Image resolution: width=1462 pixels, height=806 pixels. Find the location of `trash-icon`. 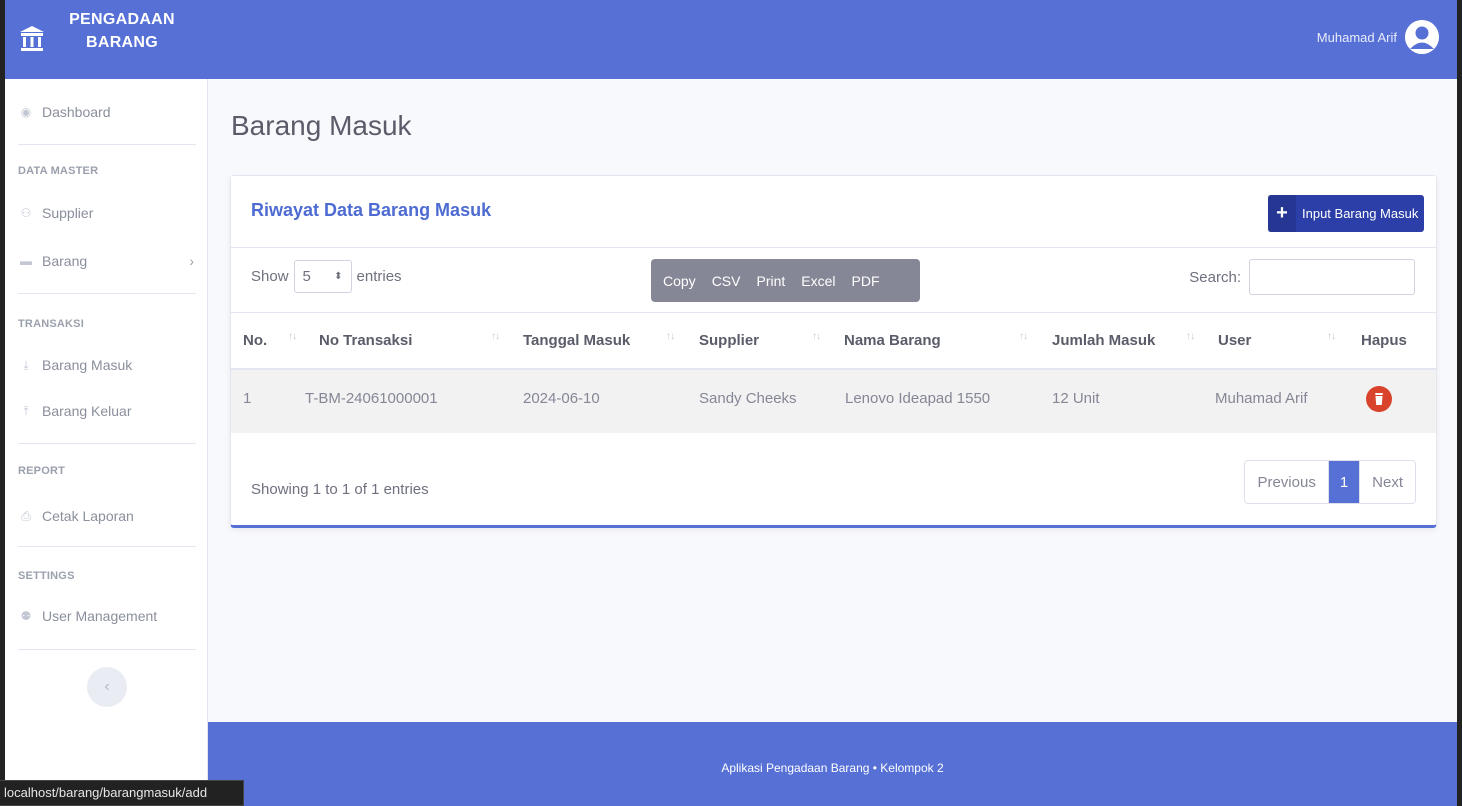

trash-icon is located at coordinates (1379, 399).